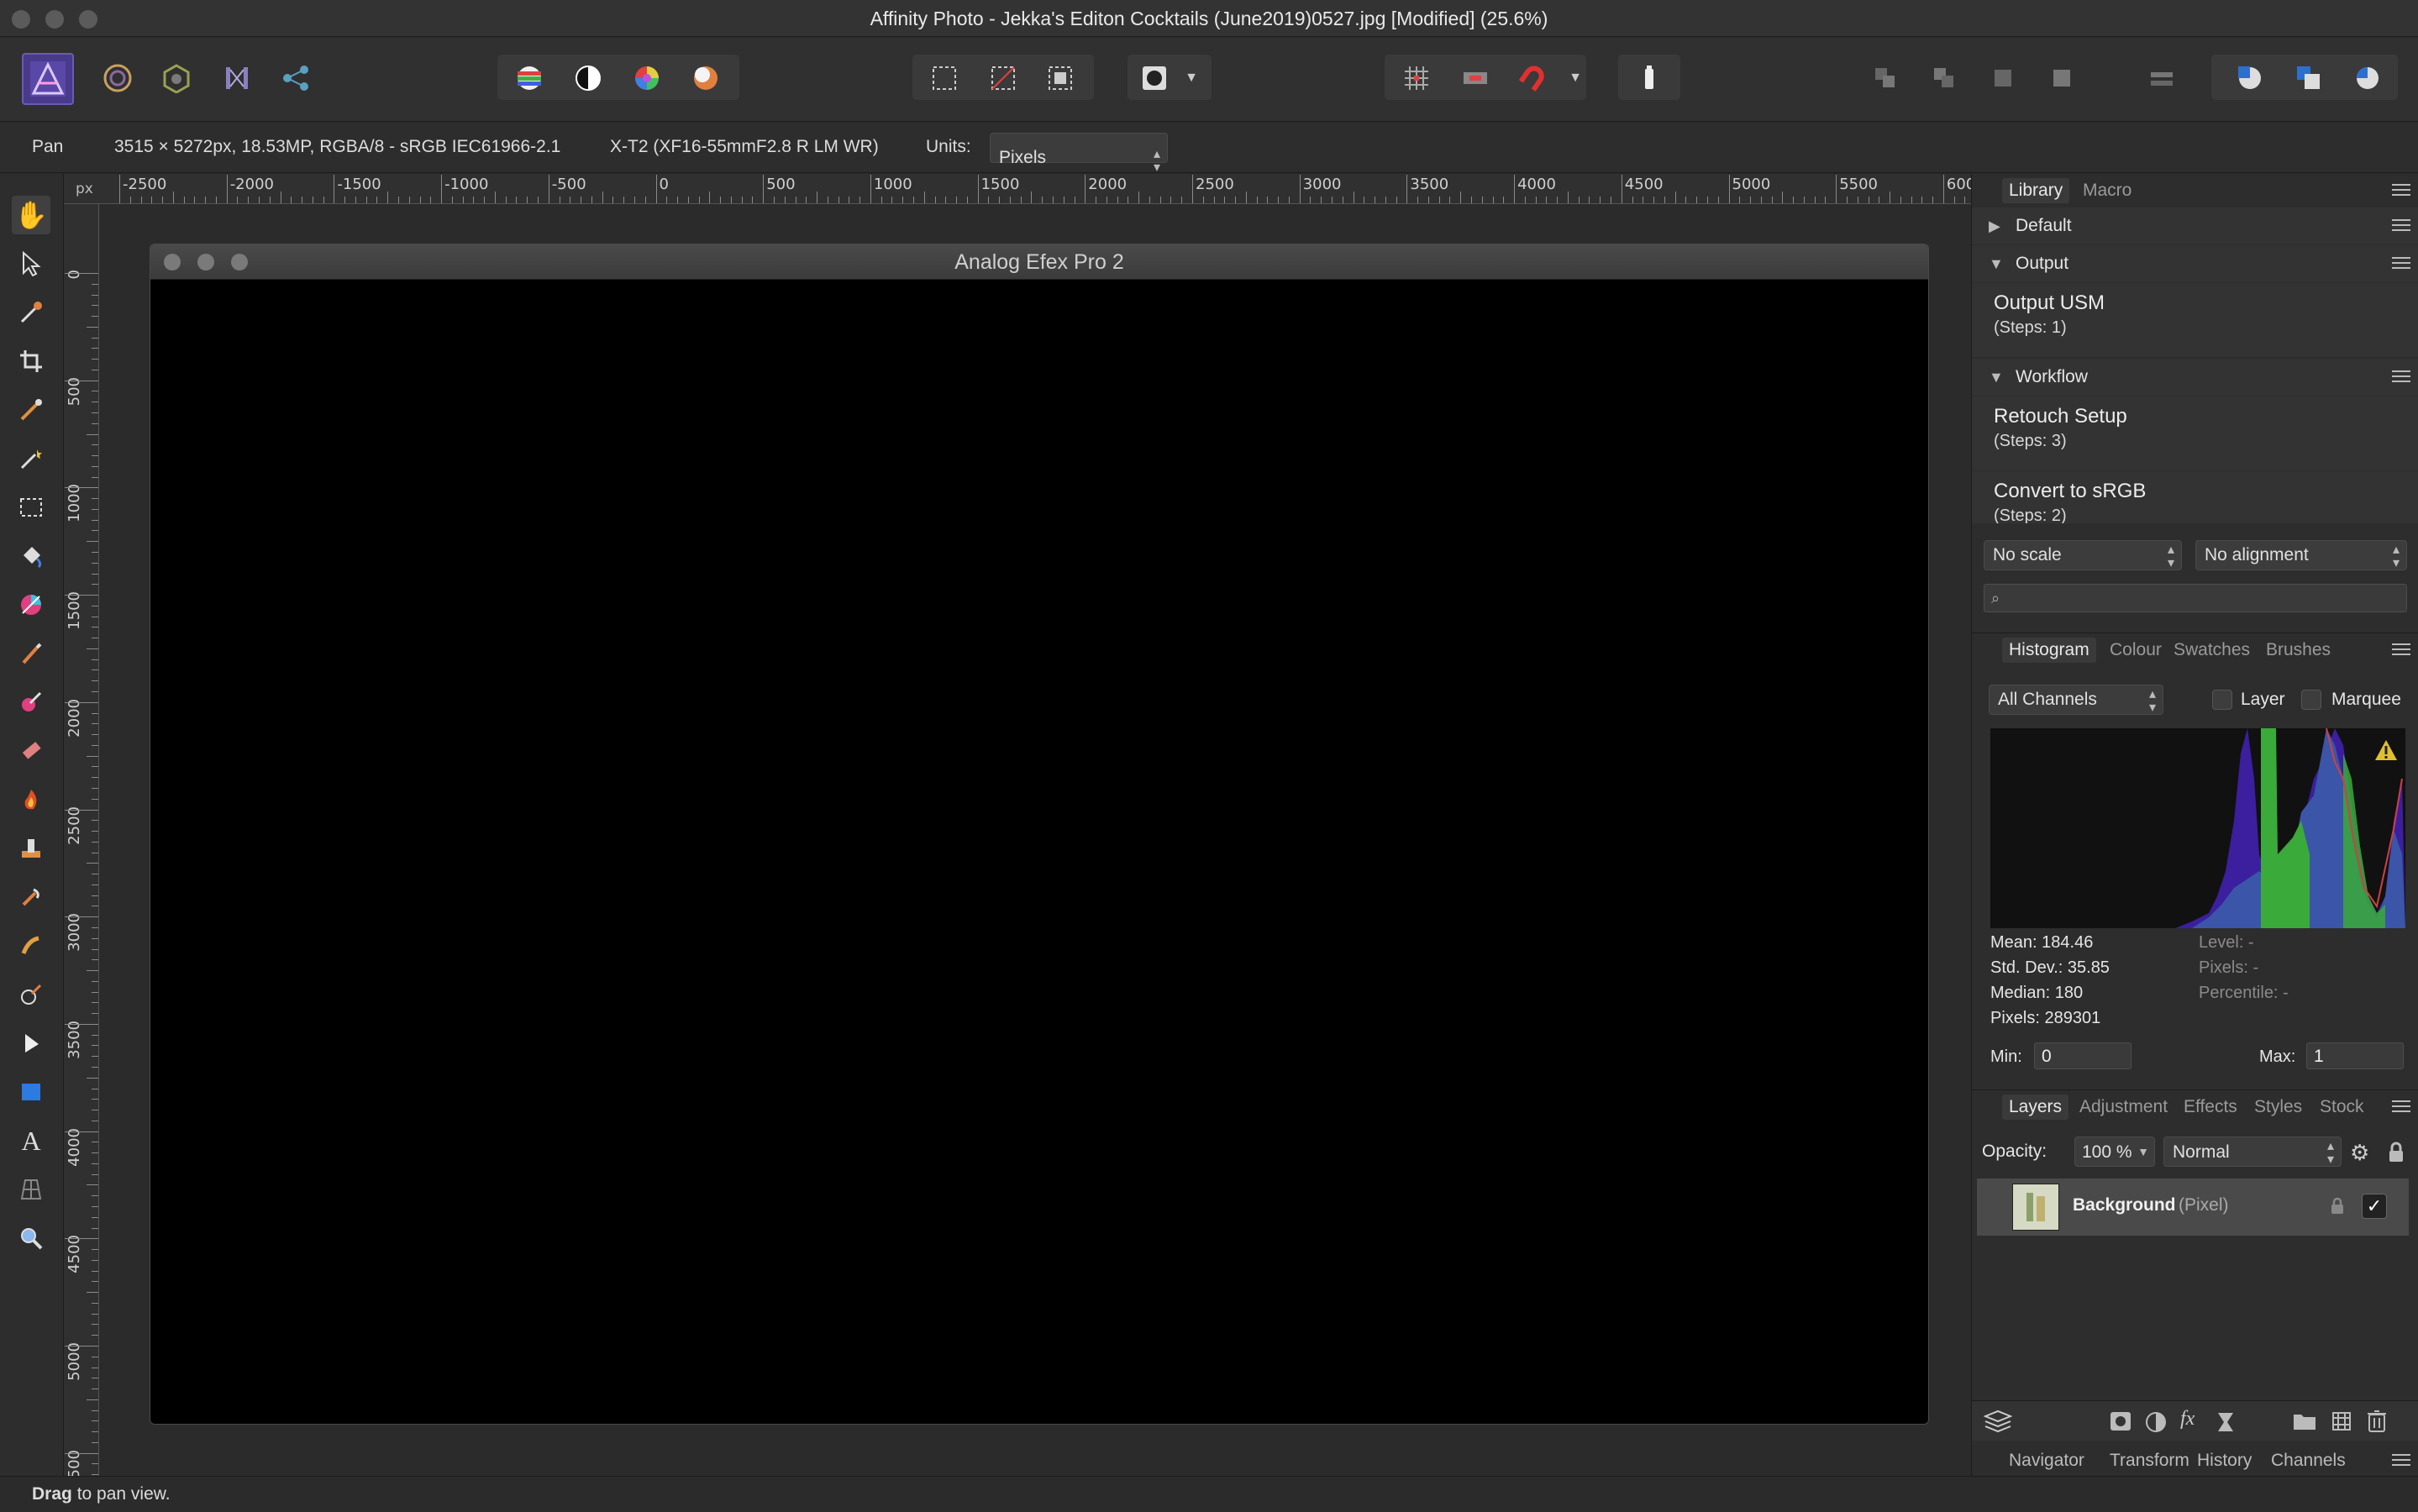 The width and height of the screenshot is (2418, 1512). Describe the element at coordinates (31, 1189) in the screenshot. I see `mesh-warp-tool-icon` at that location.